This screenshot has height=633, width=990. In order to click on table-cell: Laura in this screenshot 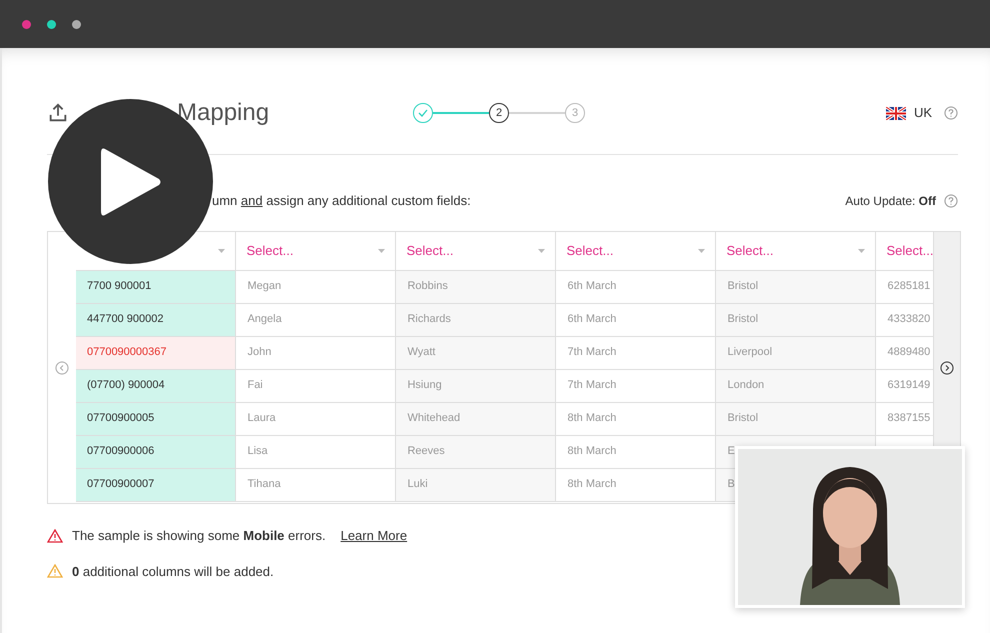, I will do `click(316, 418)`.